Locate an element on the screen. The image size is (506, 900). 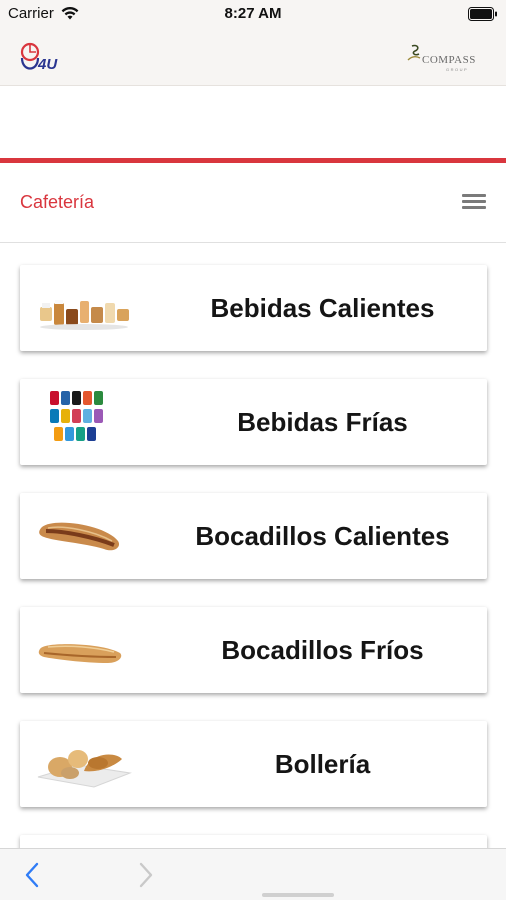
category-label: Bocadillos Calientes is located at coordinates (322, 536).